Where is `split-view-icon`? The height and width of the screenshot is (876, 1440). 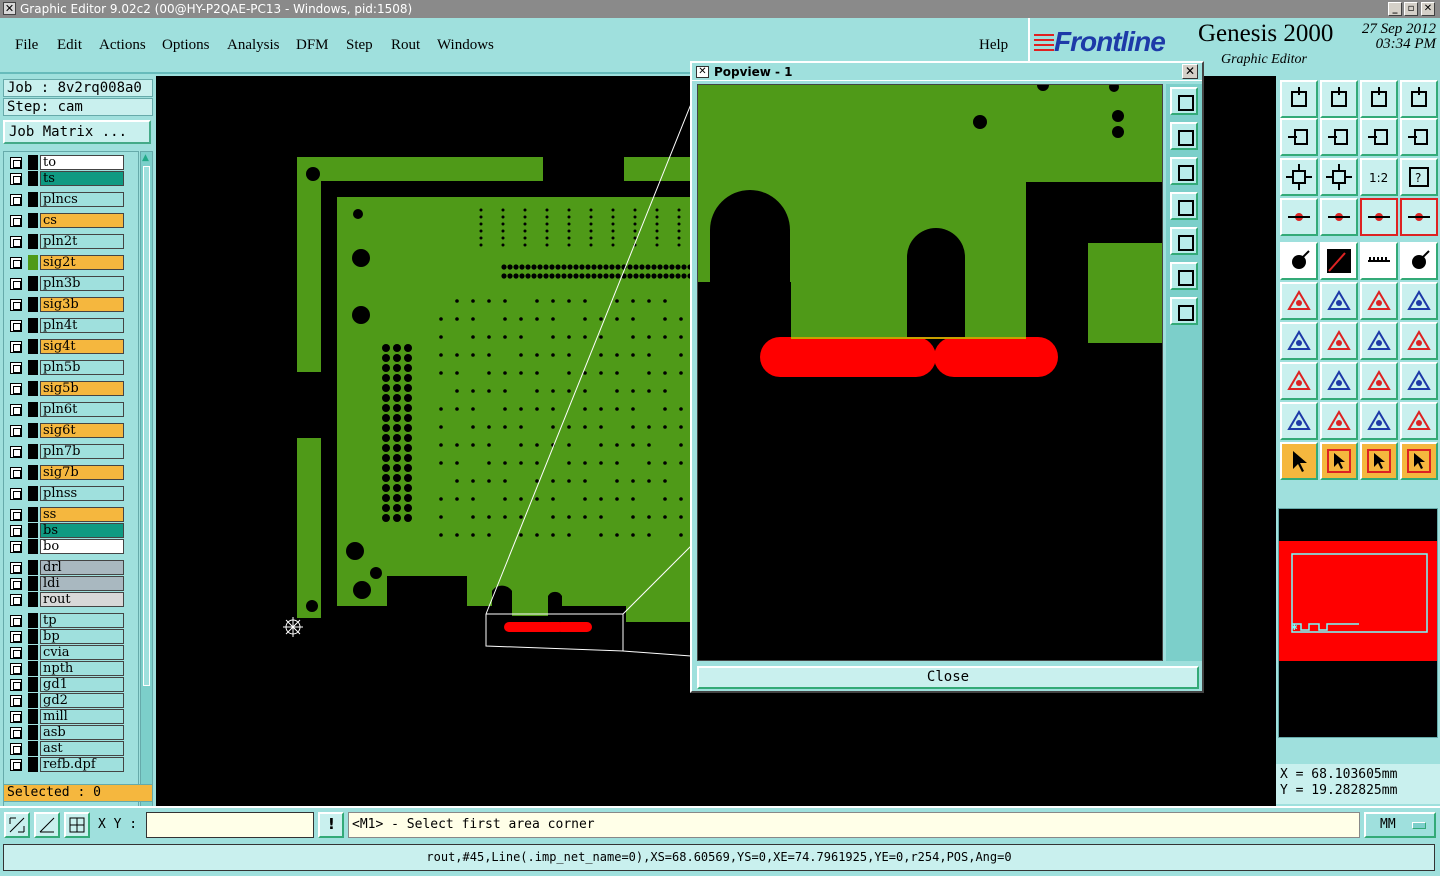
split-view-icon is located at coordinates (1419, 99).